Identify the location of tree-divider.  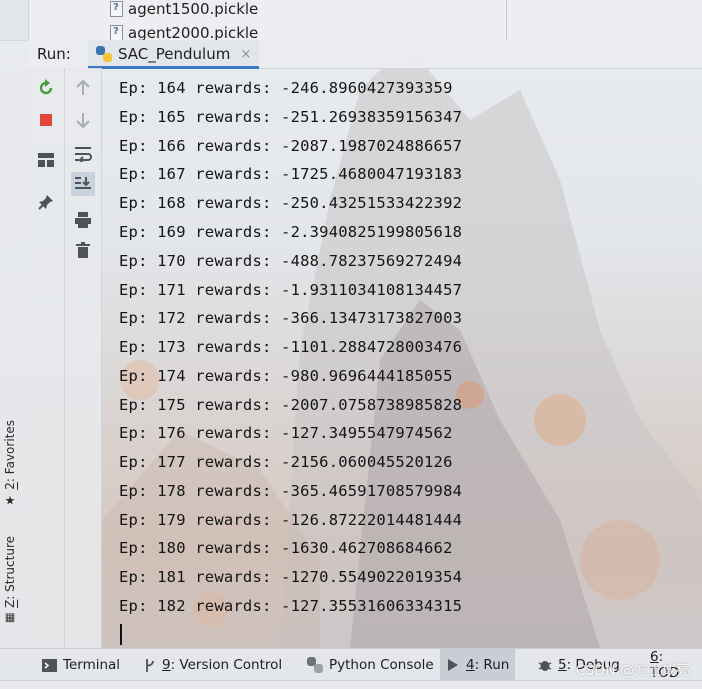
(506, 20).